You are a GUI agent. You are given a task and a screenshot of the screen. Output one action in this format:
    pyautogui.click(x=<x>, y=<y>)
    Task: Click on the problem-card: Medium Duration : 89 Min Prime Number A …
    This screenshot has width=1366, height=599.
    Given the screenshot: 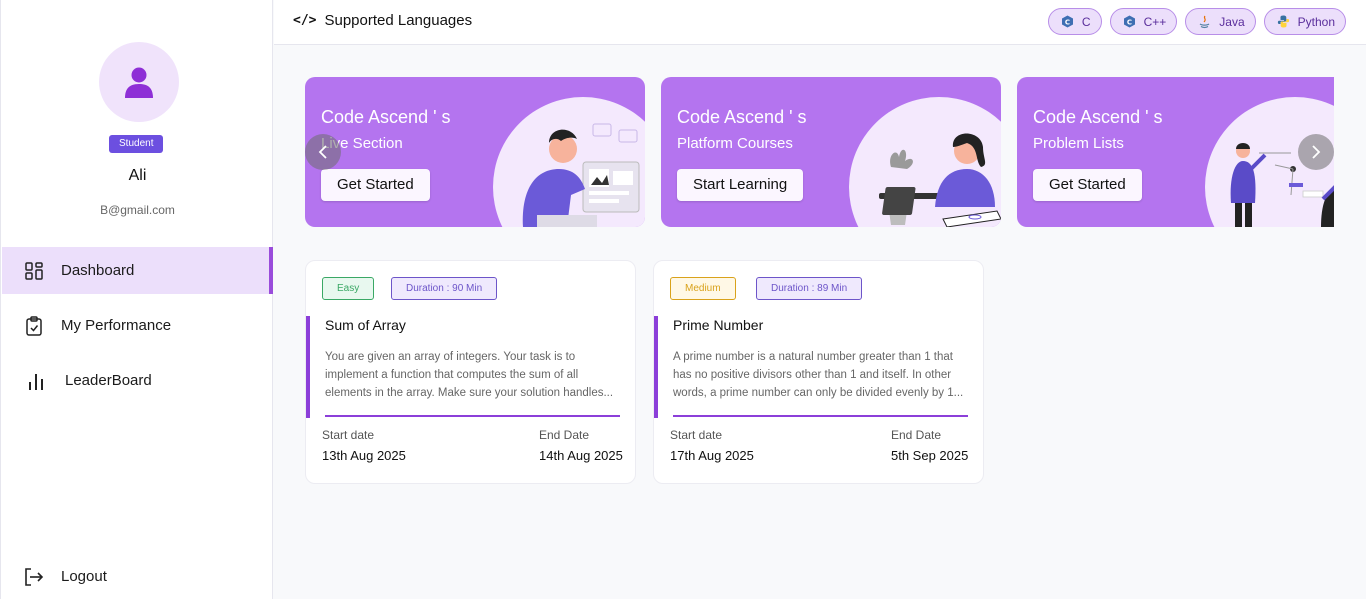 What is the action you would take?
    pyautogui.click(x=818, y=372)
    